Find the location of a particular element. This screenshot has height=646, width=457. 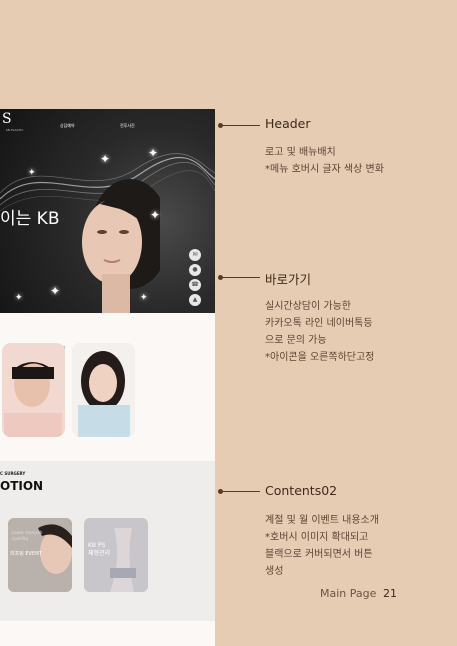

kakao-icon: ● is located at coordinates (195, 270).